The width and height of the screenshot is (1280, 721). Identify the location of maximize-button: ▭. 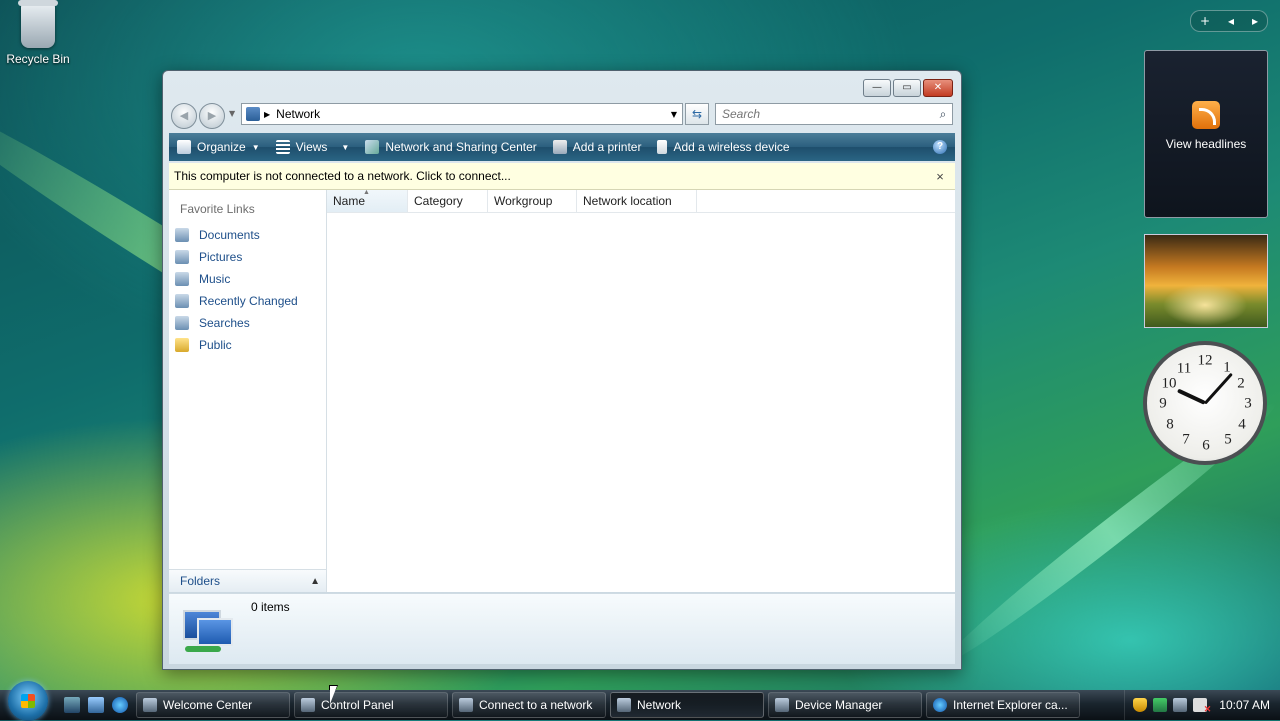
(907, 88).